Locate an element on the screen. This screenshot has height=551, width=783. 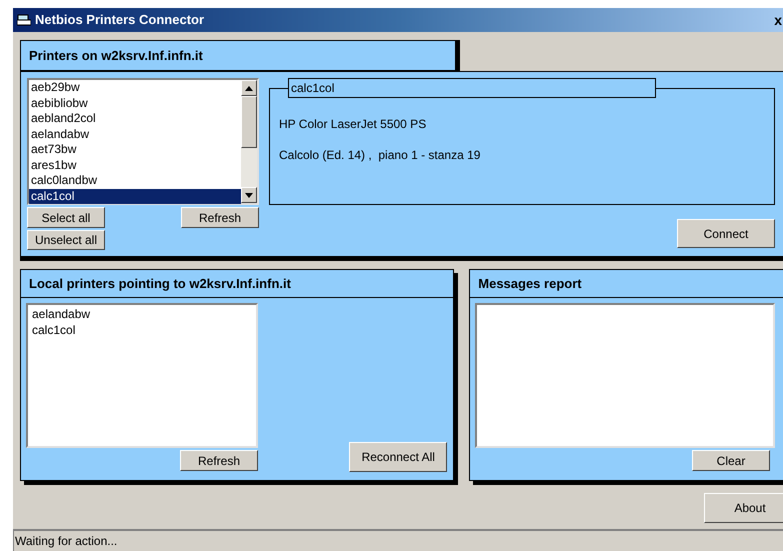
list-item: calc0landbw is located at coordinates (135, 180).